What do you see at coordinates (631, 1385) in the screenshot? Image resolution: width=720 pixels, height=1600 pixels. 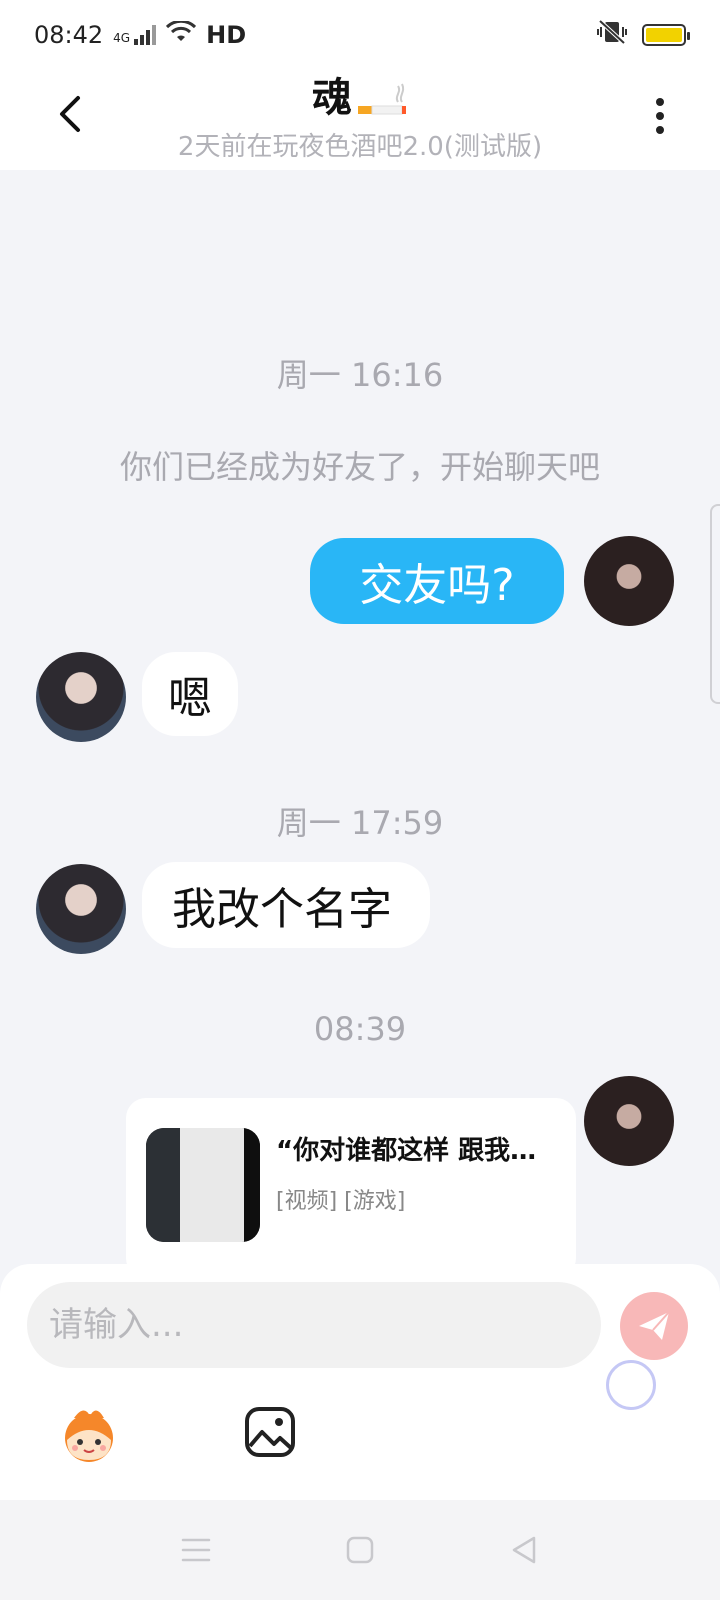 I see `floating-ring-button` at bounding box center [631, 1385].